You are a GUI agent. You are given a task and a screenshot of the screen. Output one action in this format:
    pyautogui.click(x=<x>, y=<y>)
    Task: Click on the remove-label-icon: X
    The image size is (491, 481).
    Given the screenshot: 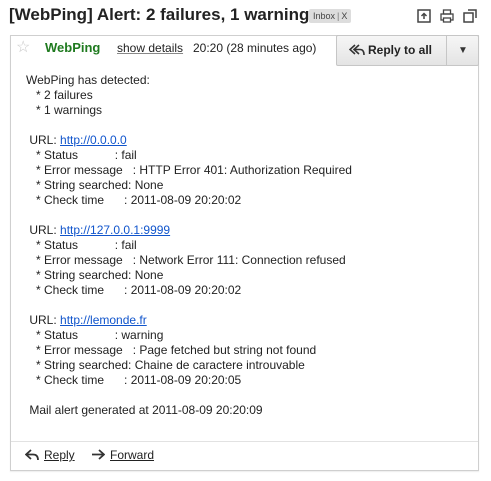 What is the action you would take?
    pyautogui.click(x=344, y=16)
    